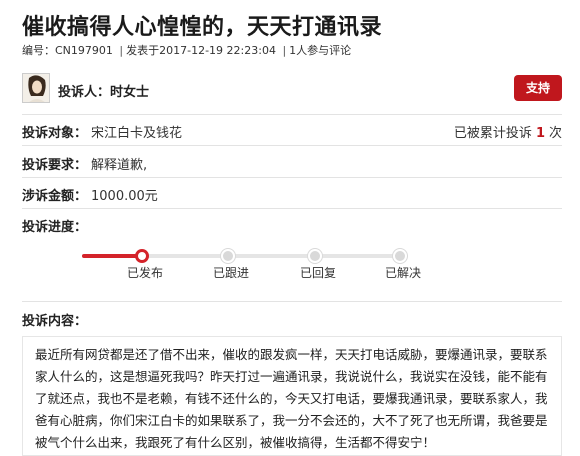 This screenshot has height=456, width=580. Describe the element at coordinates (292, 319) in the screenshot. I see `content-row: 投诉内容：` at that location.